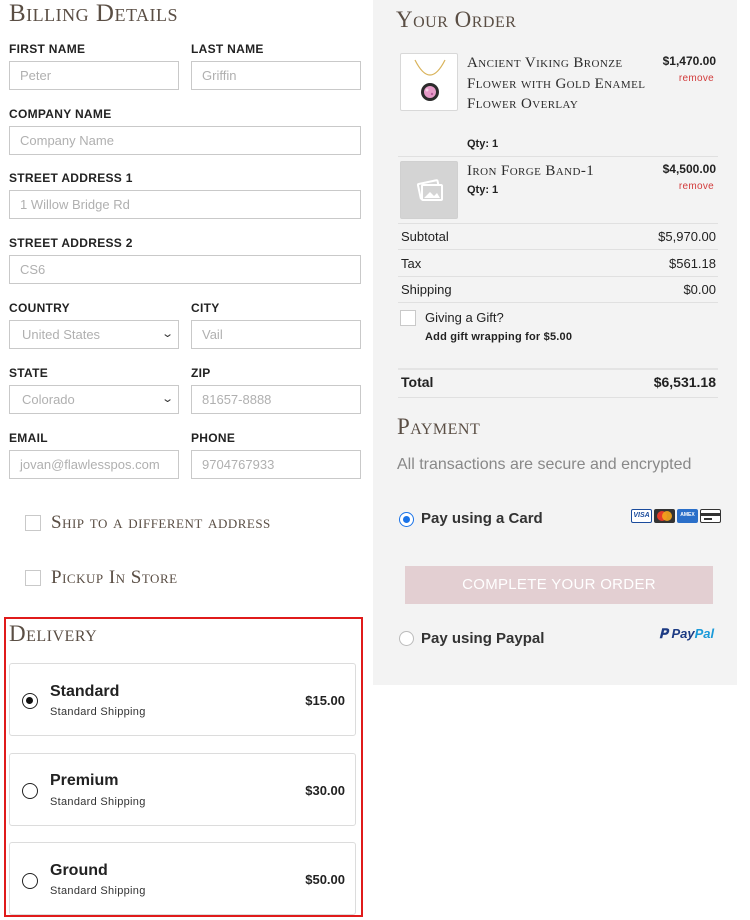 The width and height of the screenshot is (750, 920). I want to click on pickup-in-store-label: Pickup In Store, so click(114, 577).